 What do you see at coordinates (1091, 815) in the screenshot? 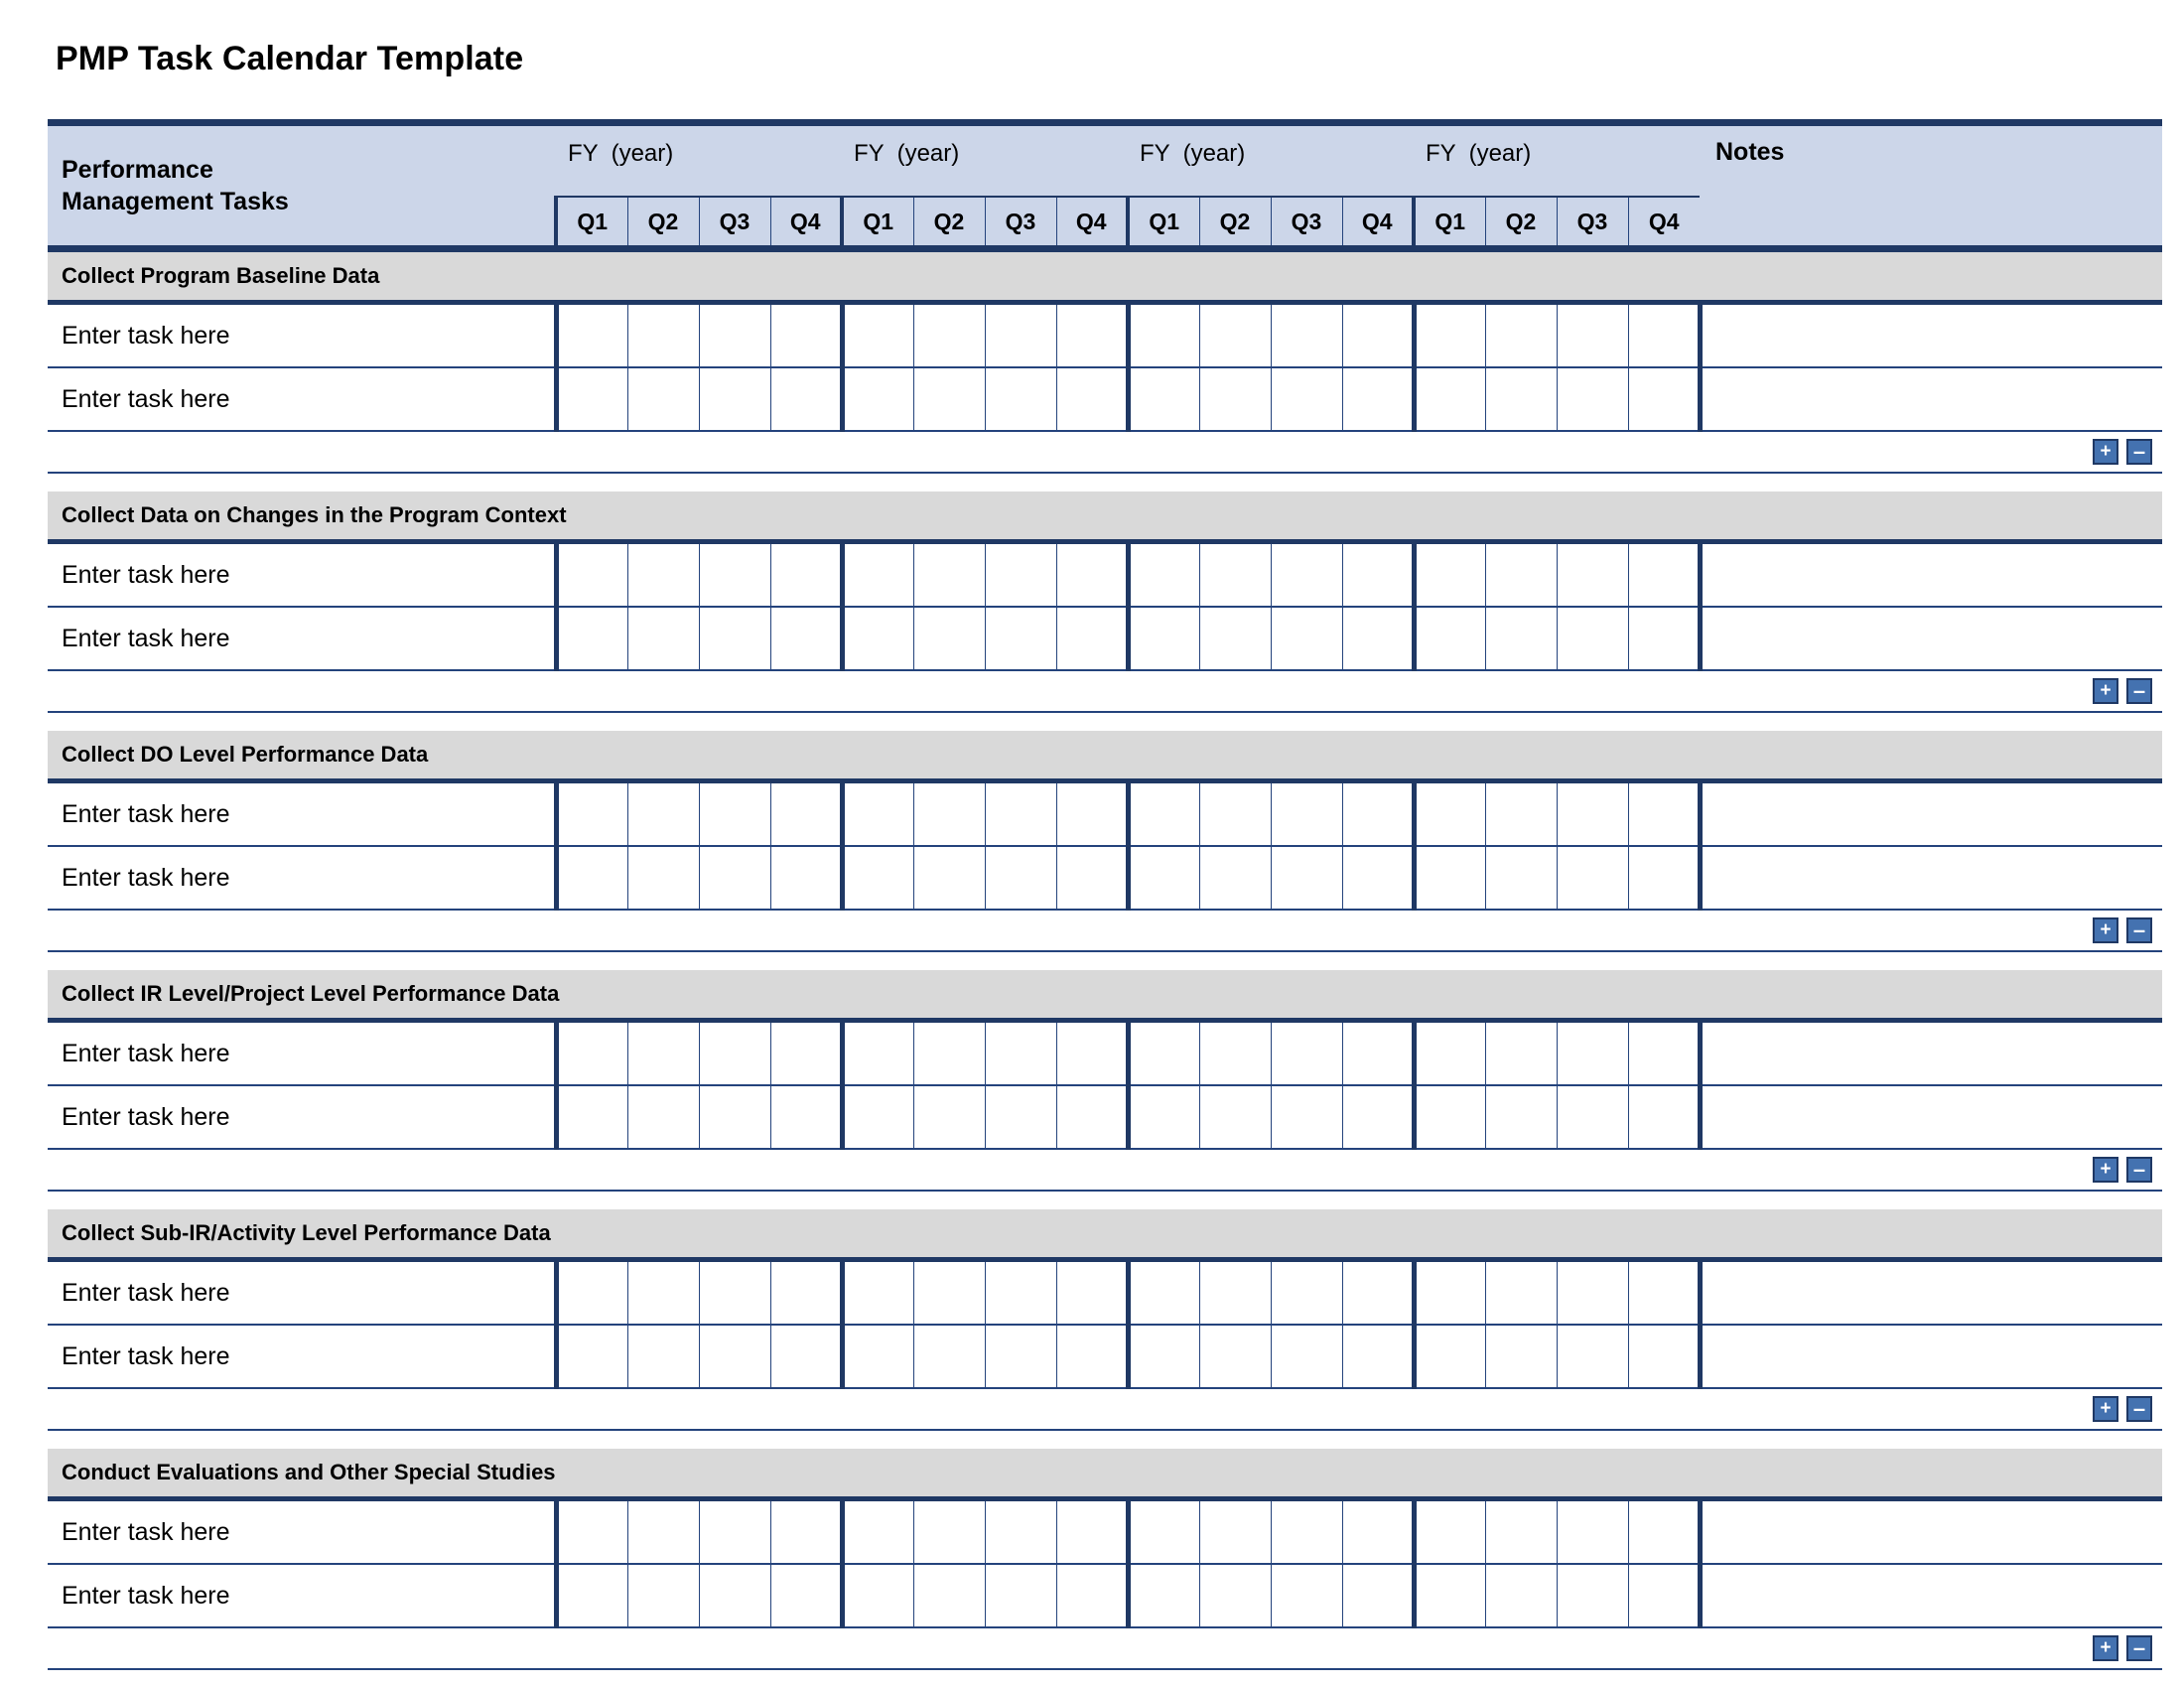
I see `quarter-cell-fy2-q4` at bounding box center [1091, 815].